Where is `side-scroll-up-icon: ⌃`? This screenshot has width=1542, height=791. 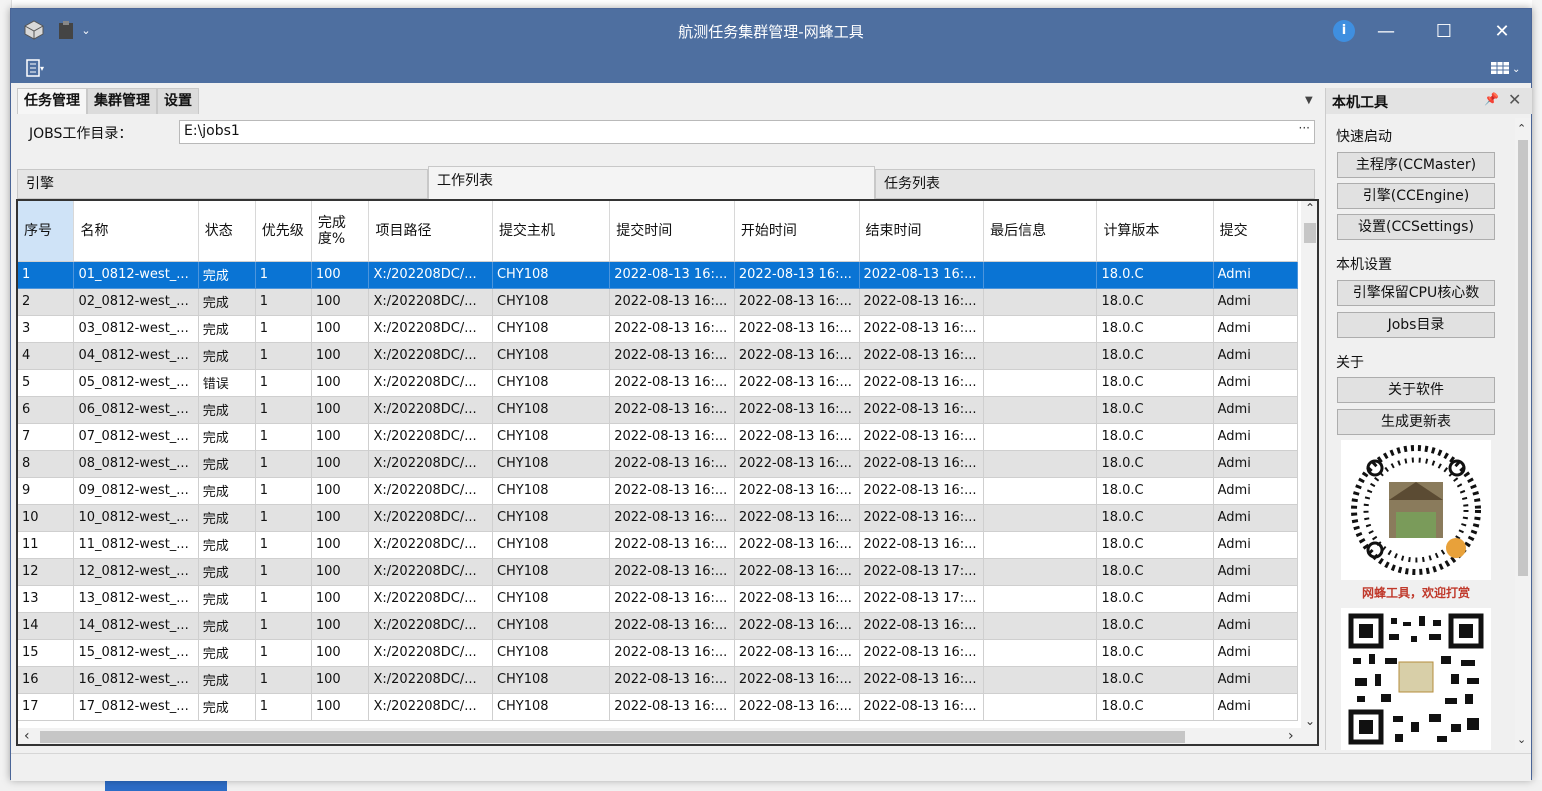 side-scroll-up-icon: ⌃ is located at coordinates (1521, 128).